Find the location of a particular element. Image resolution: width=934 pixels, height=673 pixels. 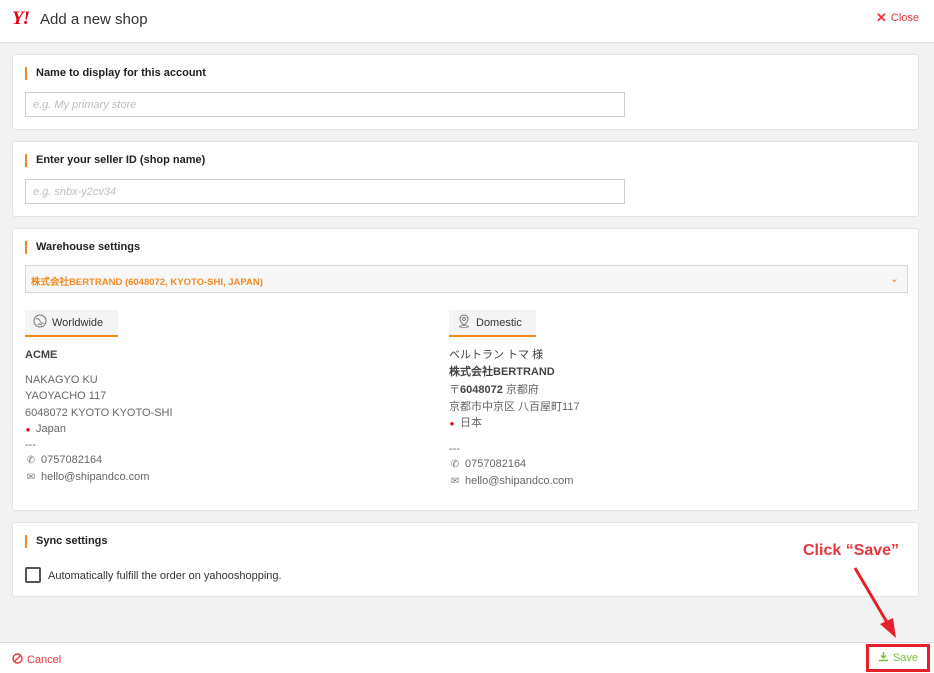

domestic-postal-row: 〒6048072 京都府 is located at coordinates (669, 390).